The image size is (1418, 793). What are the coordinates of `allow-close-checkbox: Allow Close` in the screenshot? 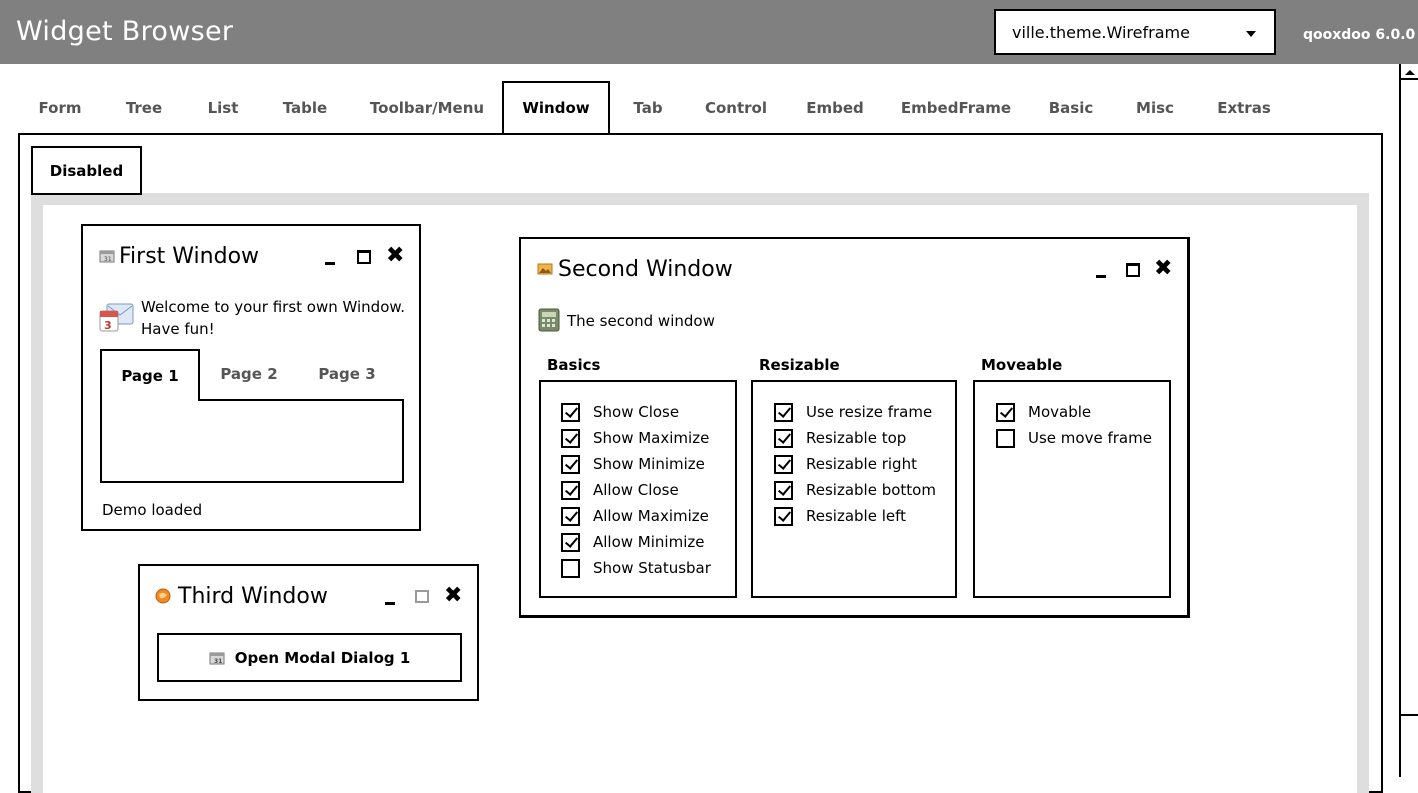 It's located at (620, 490).